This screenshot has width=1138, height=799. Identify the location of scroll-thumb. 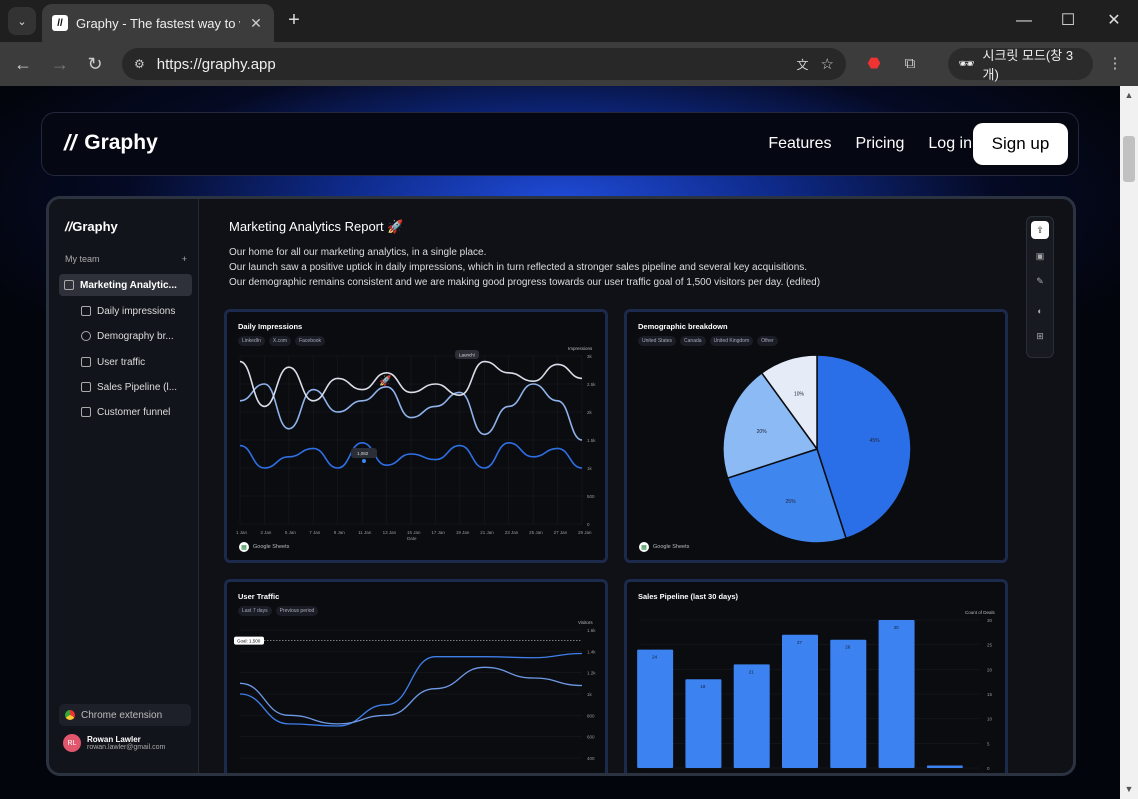
(1129, 159).